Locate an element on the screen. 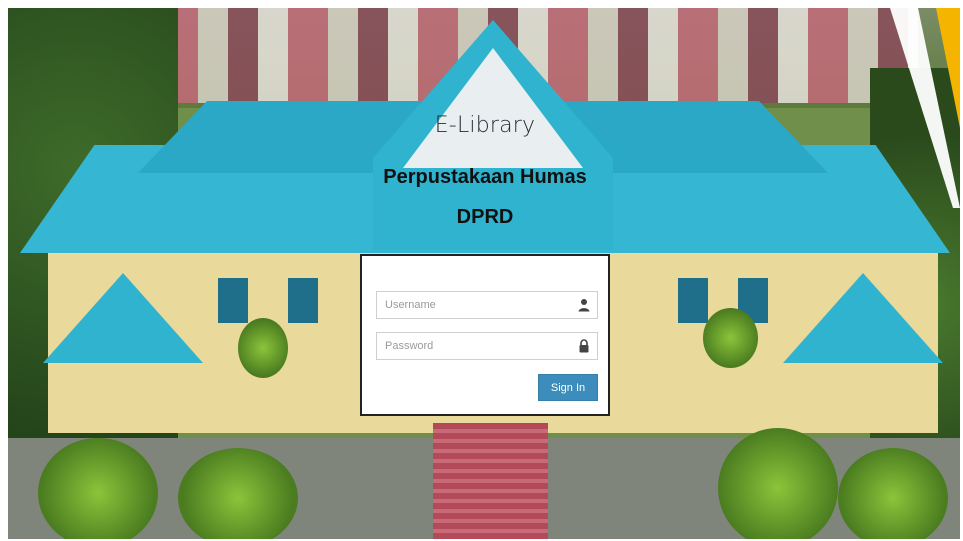  app-title: Perpustakaan Humas DPRD is located at coordinates (485, 197).